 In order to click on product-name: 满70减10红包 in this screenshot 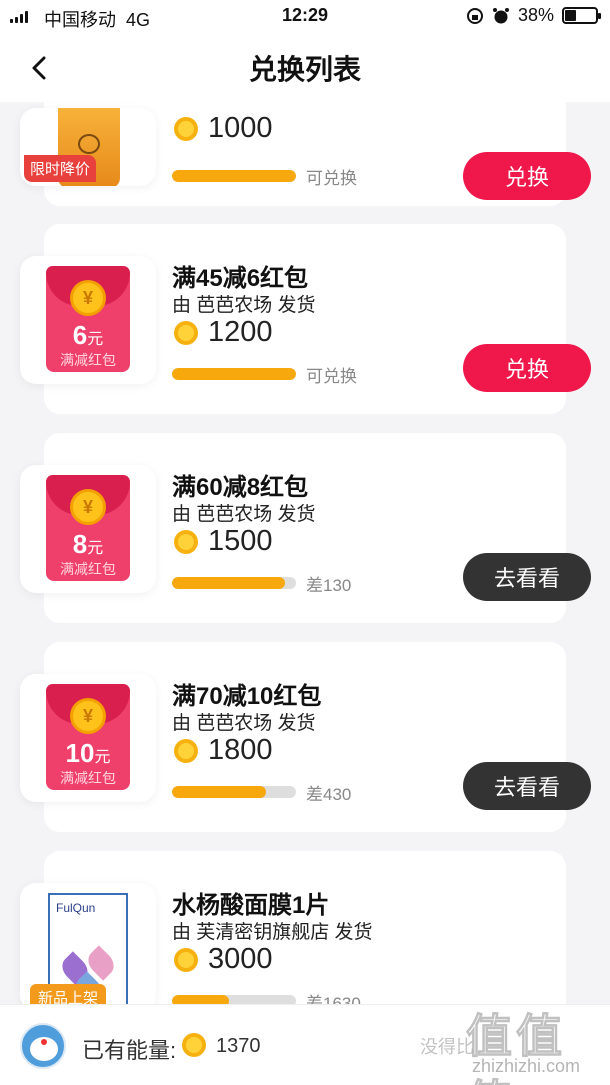, I will do `click(247, 696)`.